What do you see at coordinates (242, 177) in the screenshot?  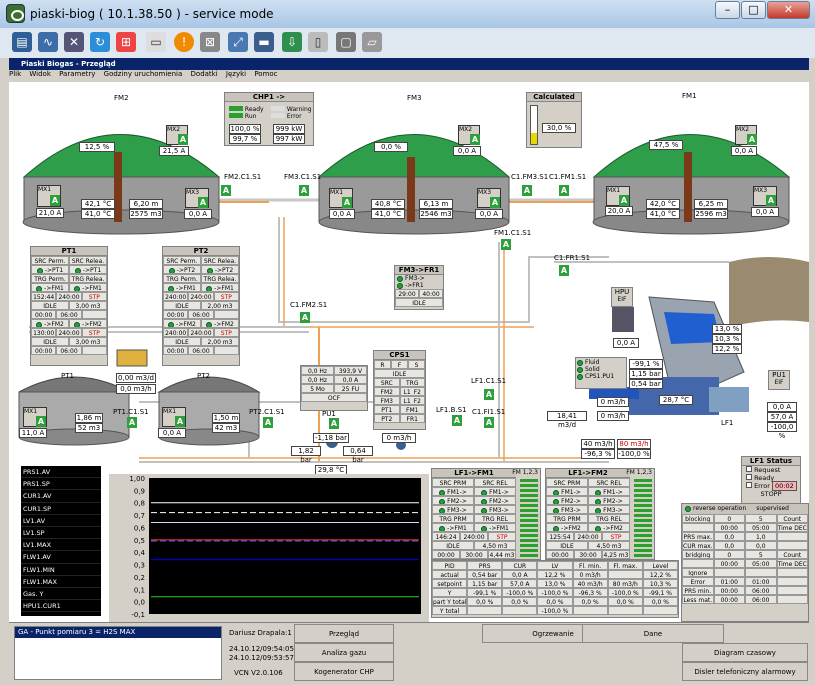 I see `valve-fm2c1s1: FM2.C1.S1` at bounding box center [242, 177].